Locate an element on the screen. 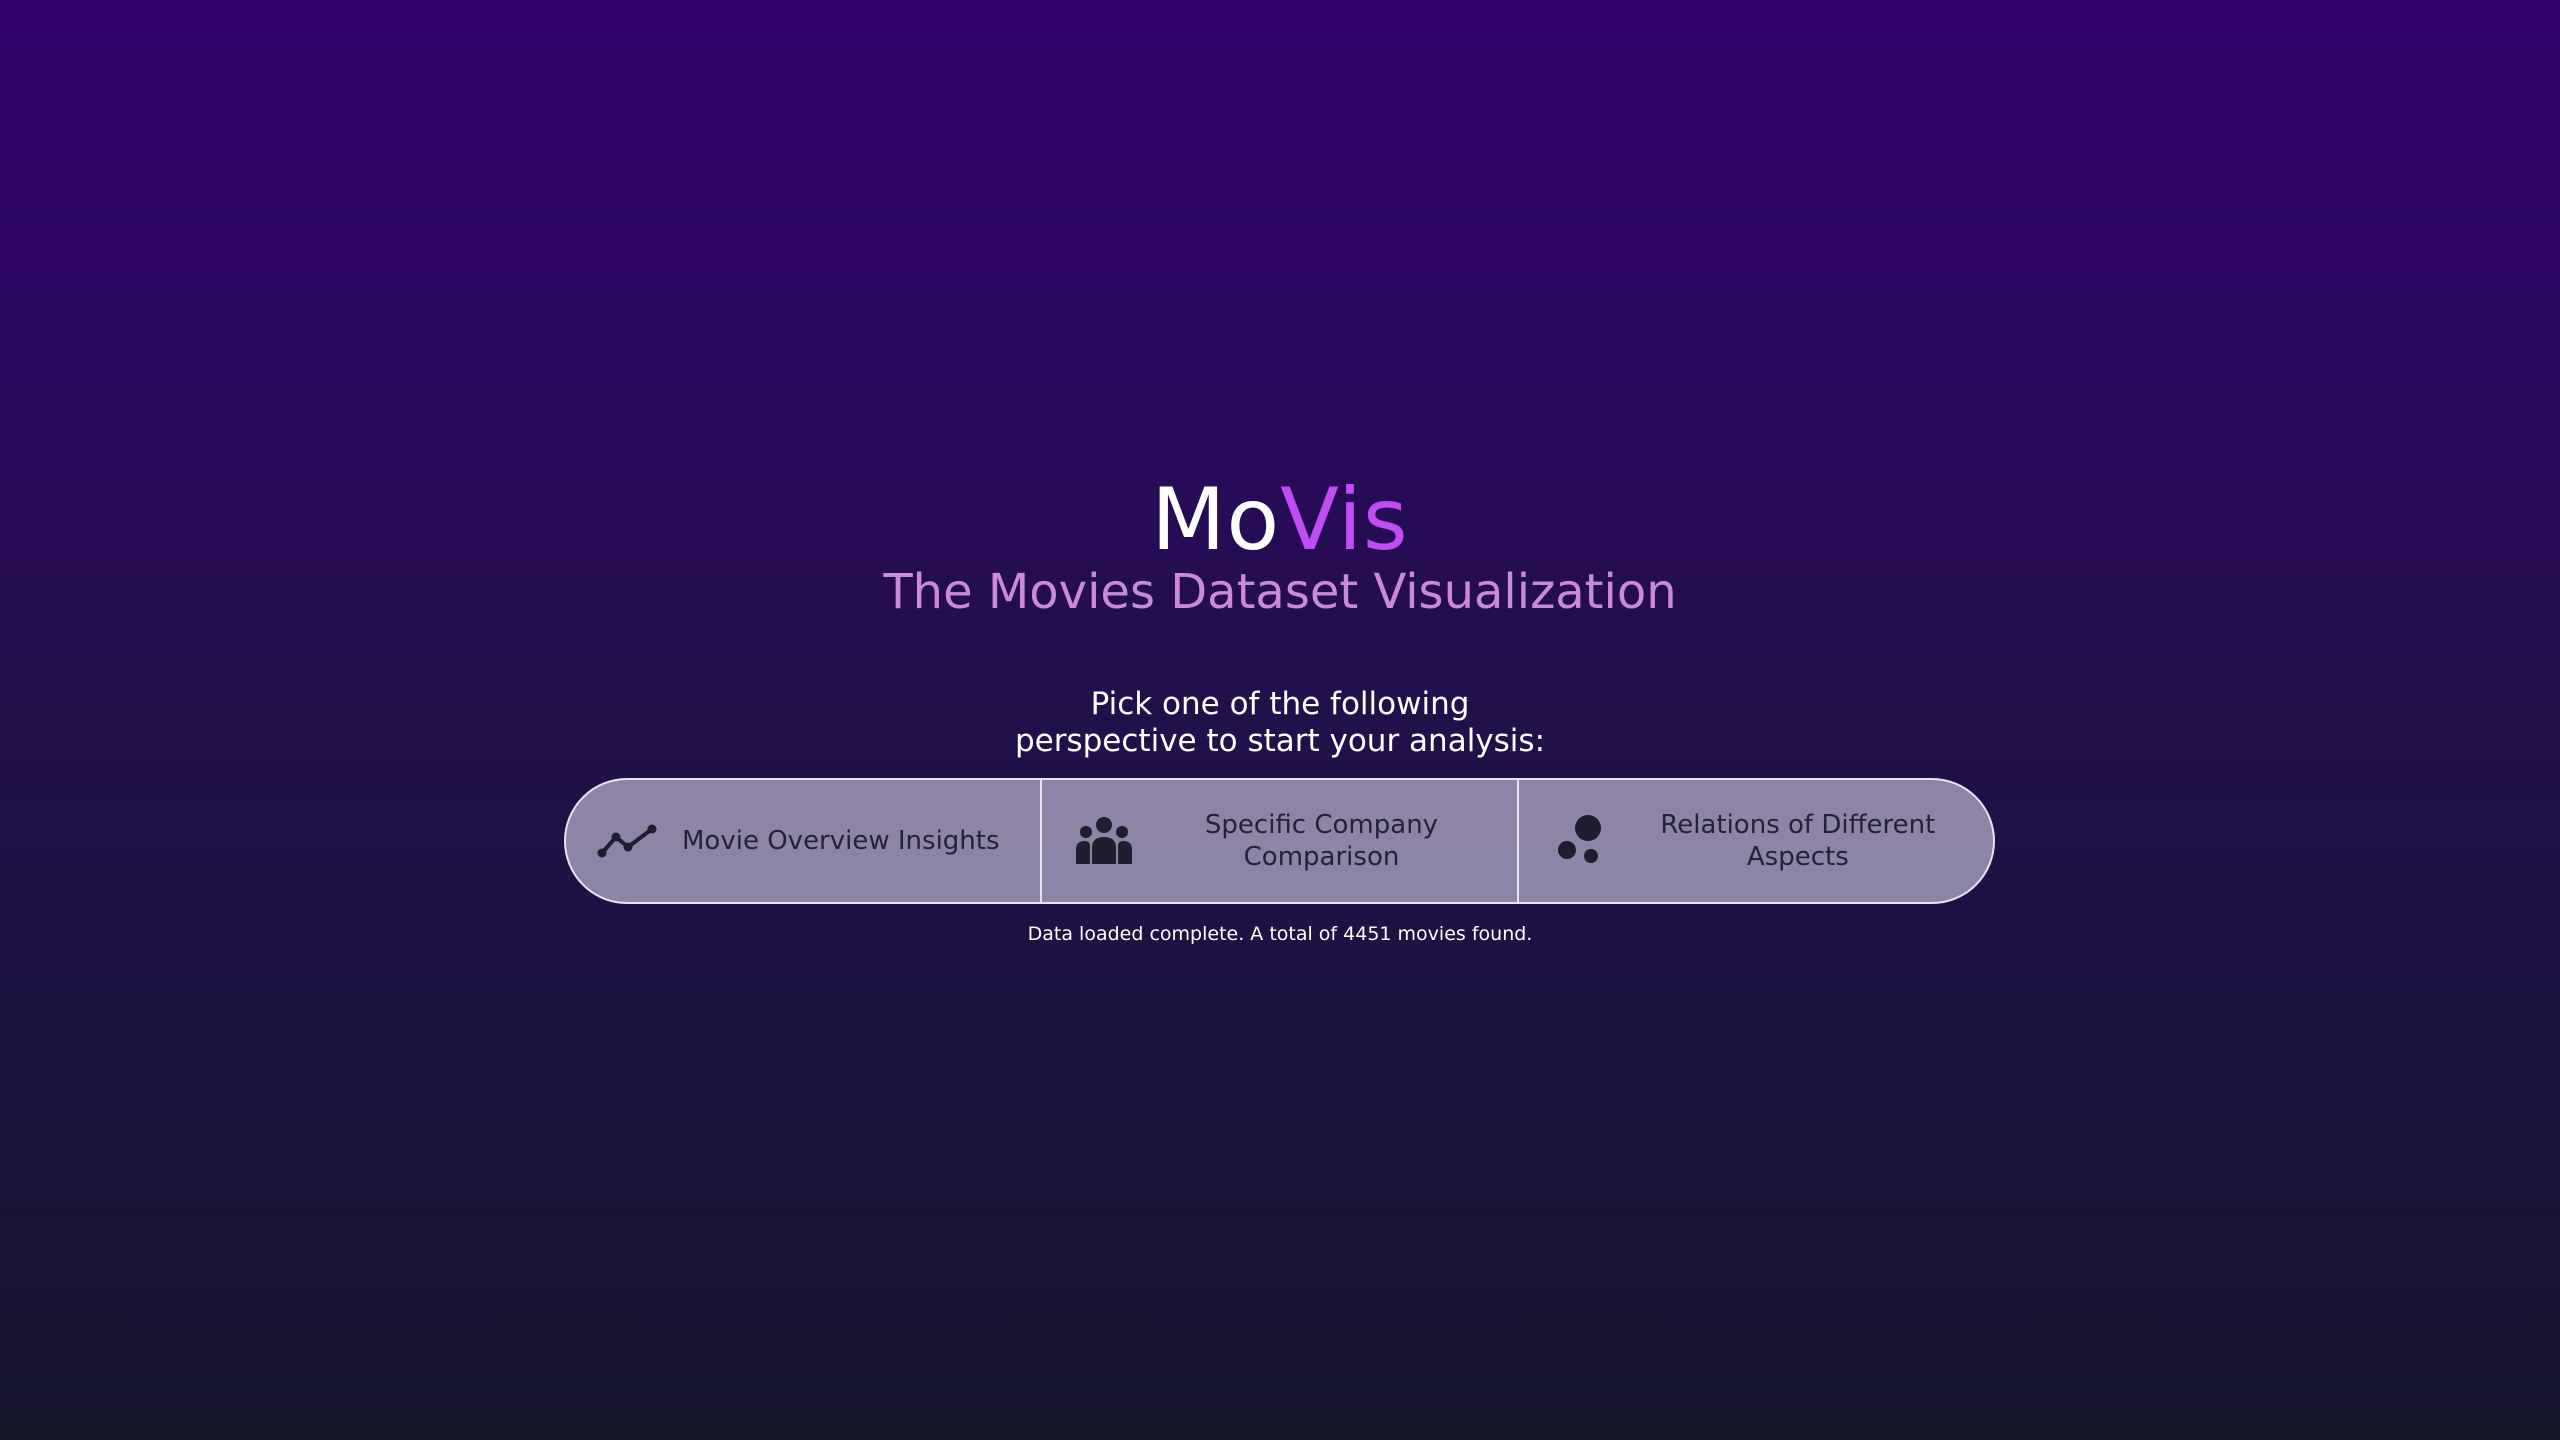 The image size is (2560, 1440). option-label: Relations of Different Aspects is located at coordinates (1798, 841).